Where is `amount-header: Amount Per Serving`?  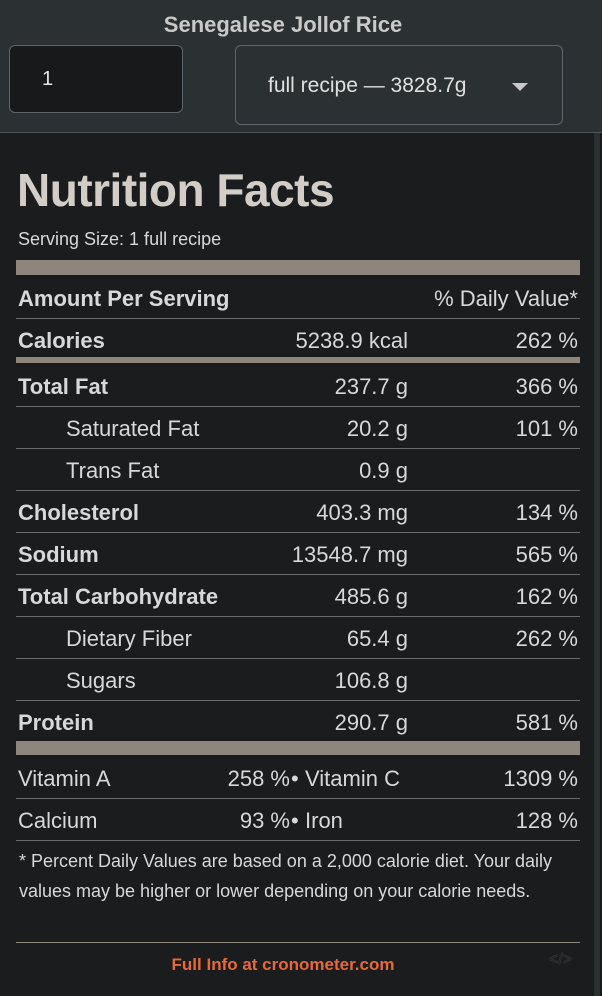 amount-header: Amount Per Serving is located at coordinates (124, 298).